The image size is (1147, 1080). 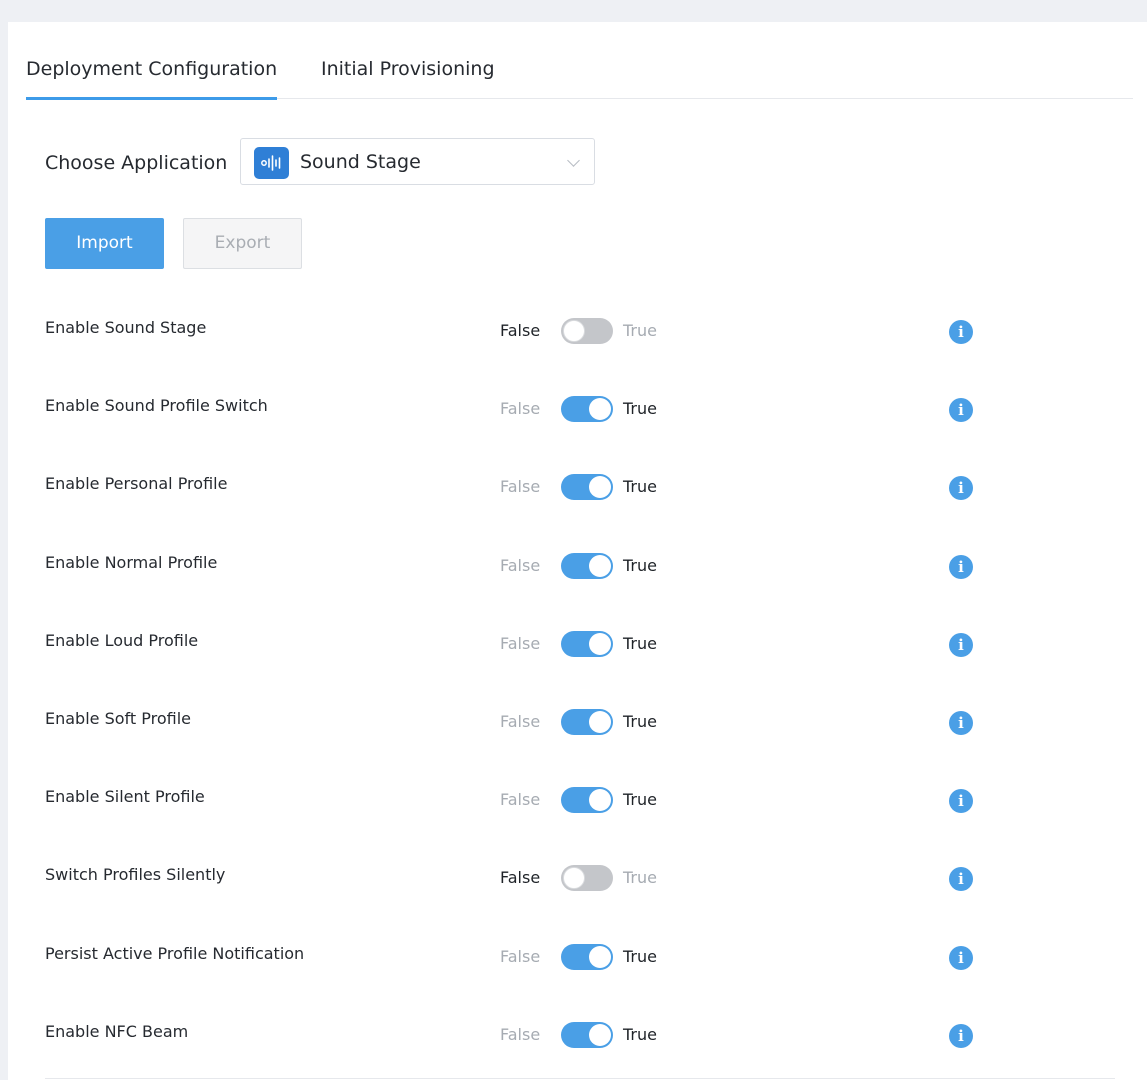 I want to click on setting-row: Enable Silent Profile False True i, so click(x=577, y=800).